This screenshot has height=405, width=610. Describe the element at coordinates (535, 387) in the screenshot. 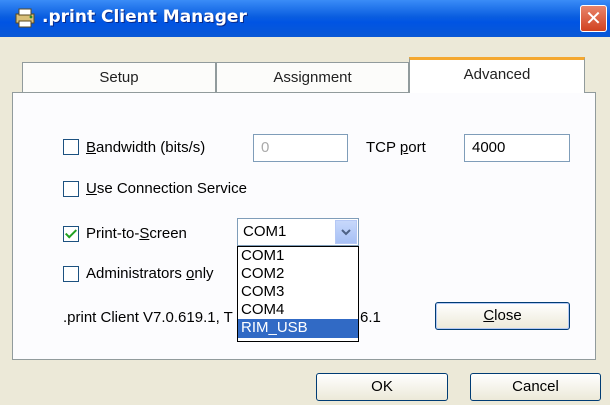

I see `cancel-button: Cancel` at that location.